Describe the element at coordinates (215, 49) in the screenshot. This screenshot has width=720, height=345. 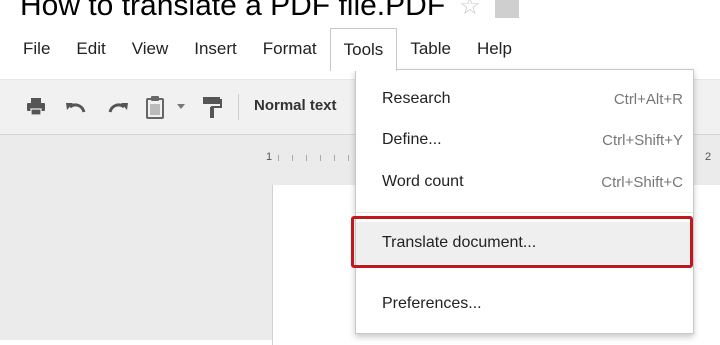
I see `menu-insert: Insert` at that location.